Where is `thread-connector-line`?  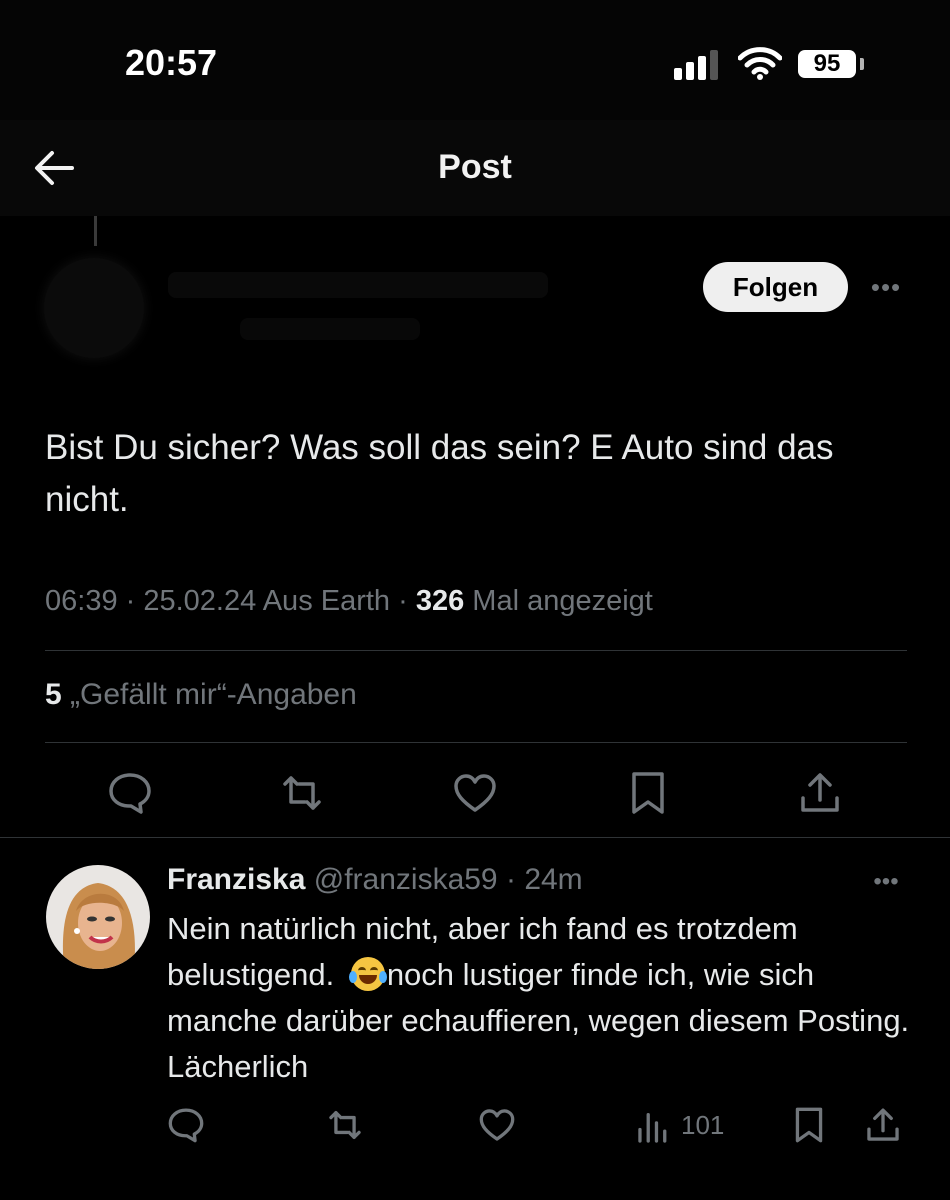 thread-connector-line is located at coordinates (95, 231).